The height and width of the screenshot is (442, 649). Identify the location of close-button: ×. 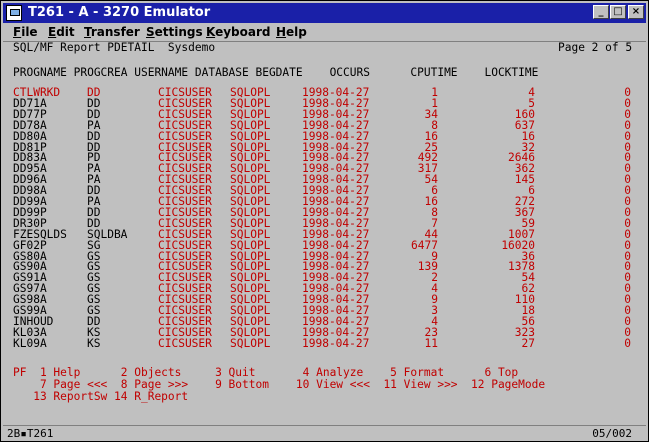
(636, 12).